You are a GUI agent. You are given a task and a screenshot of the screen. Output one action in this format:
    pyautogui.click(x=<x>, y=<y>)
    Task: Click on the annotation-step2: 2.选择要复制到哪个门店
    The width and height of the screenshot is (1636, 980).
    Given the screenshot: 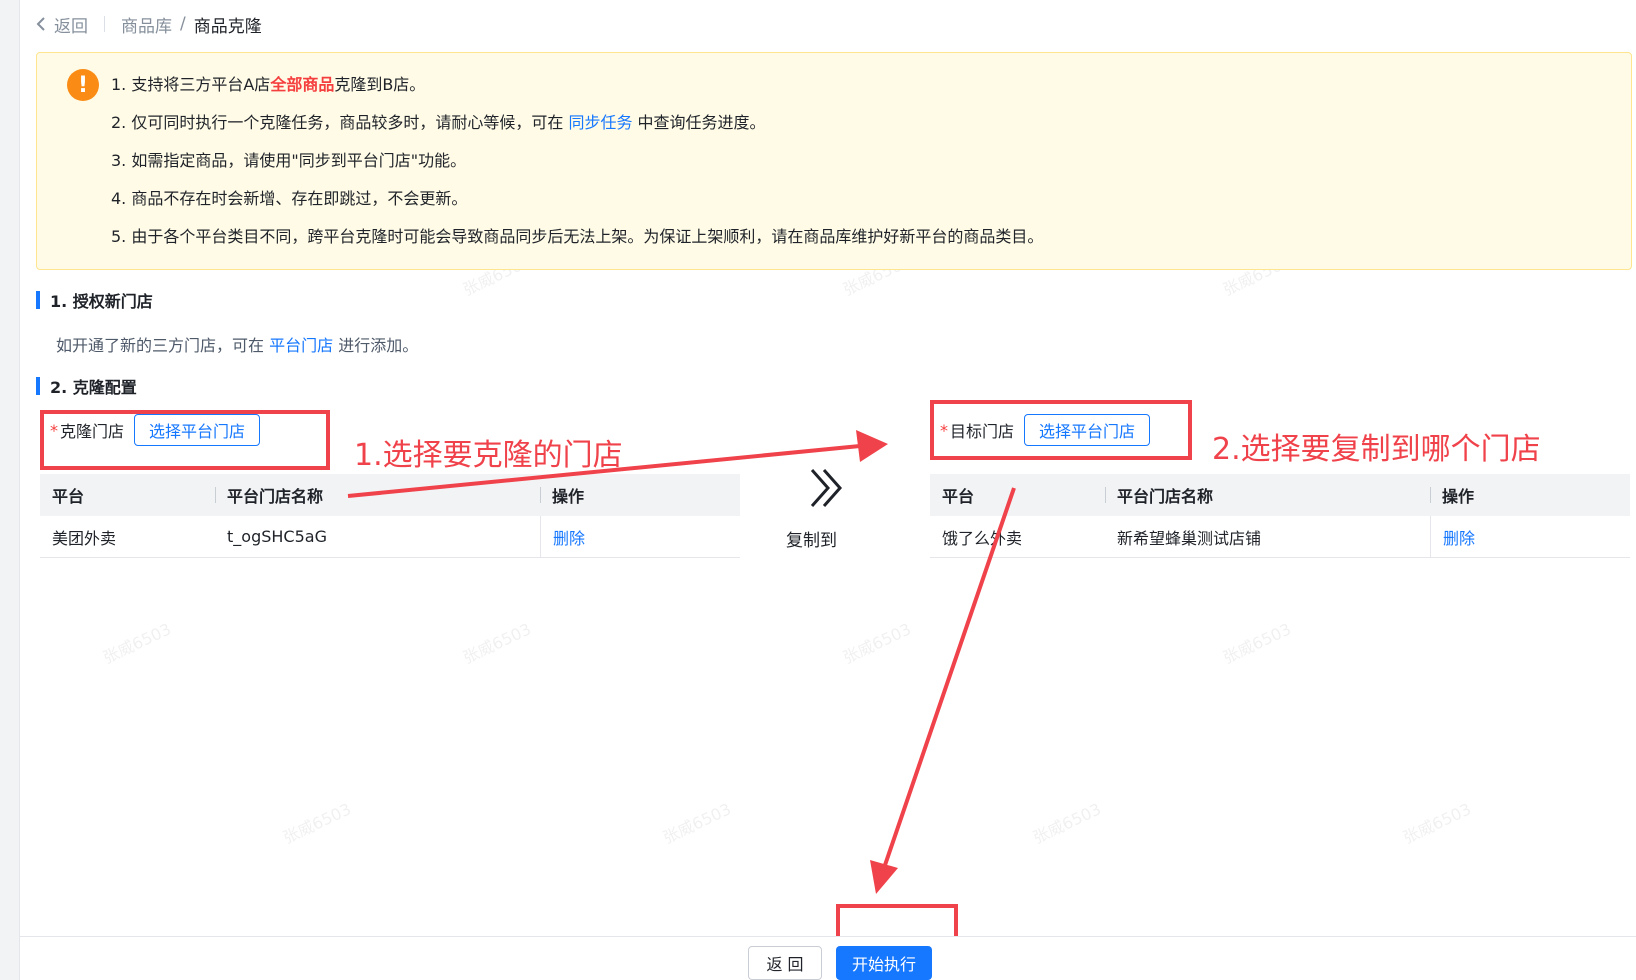 What is the action you would take?
    pyautogui.click(x=1376, y=449)
    